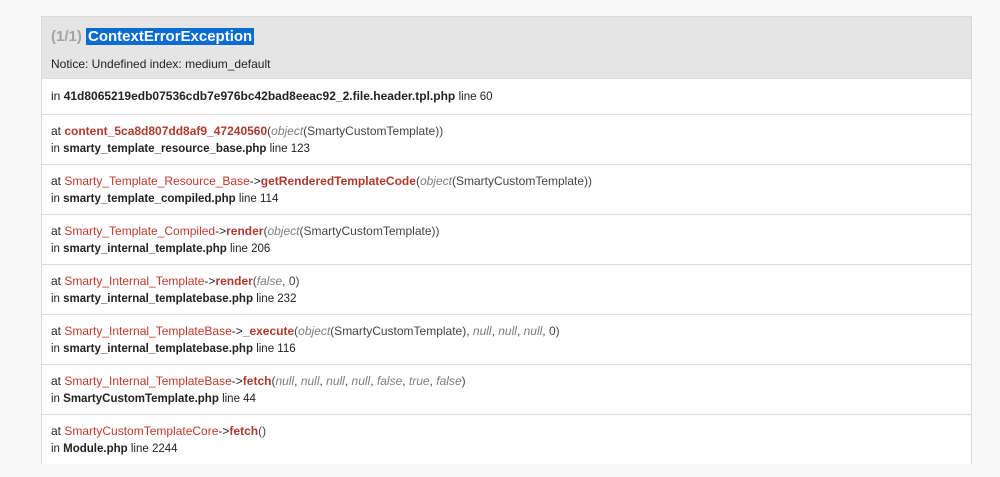  I want to click on frame-location: in Module.php line 2244, so click(506, 449).